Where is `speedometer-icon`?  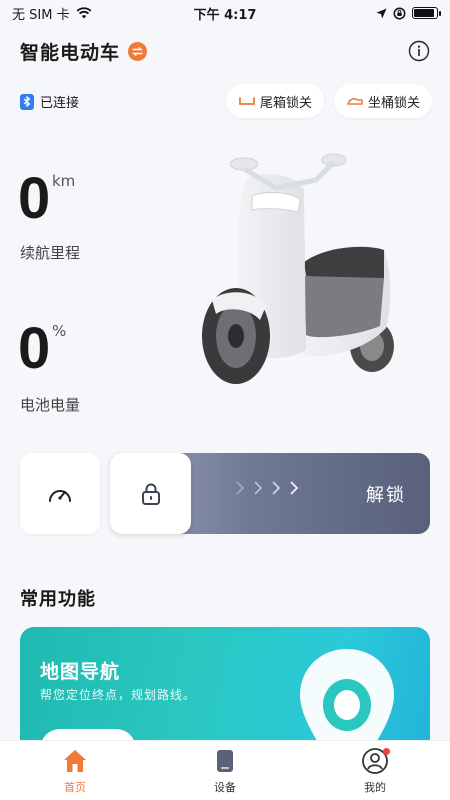 speedometer-icon is located at coordinates (60, 495).